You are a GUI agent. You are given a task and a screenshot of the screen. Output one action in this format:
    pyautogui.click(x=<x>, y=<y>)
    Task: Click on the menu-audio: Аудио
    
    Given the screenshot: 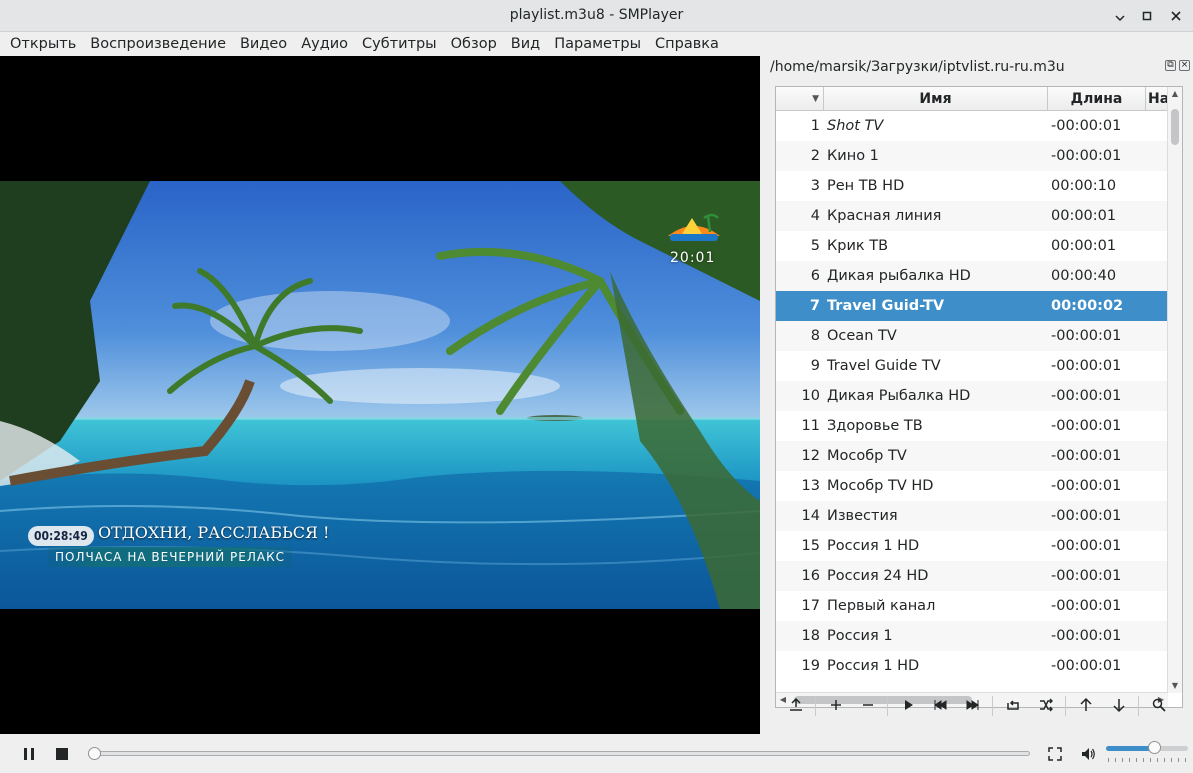 What is the action you would take?
    pyautogui.click(x=324, y=44)
    